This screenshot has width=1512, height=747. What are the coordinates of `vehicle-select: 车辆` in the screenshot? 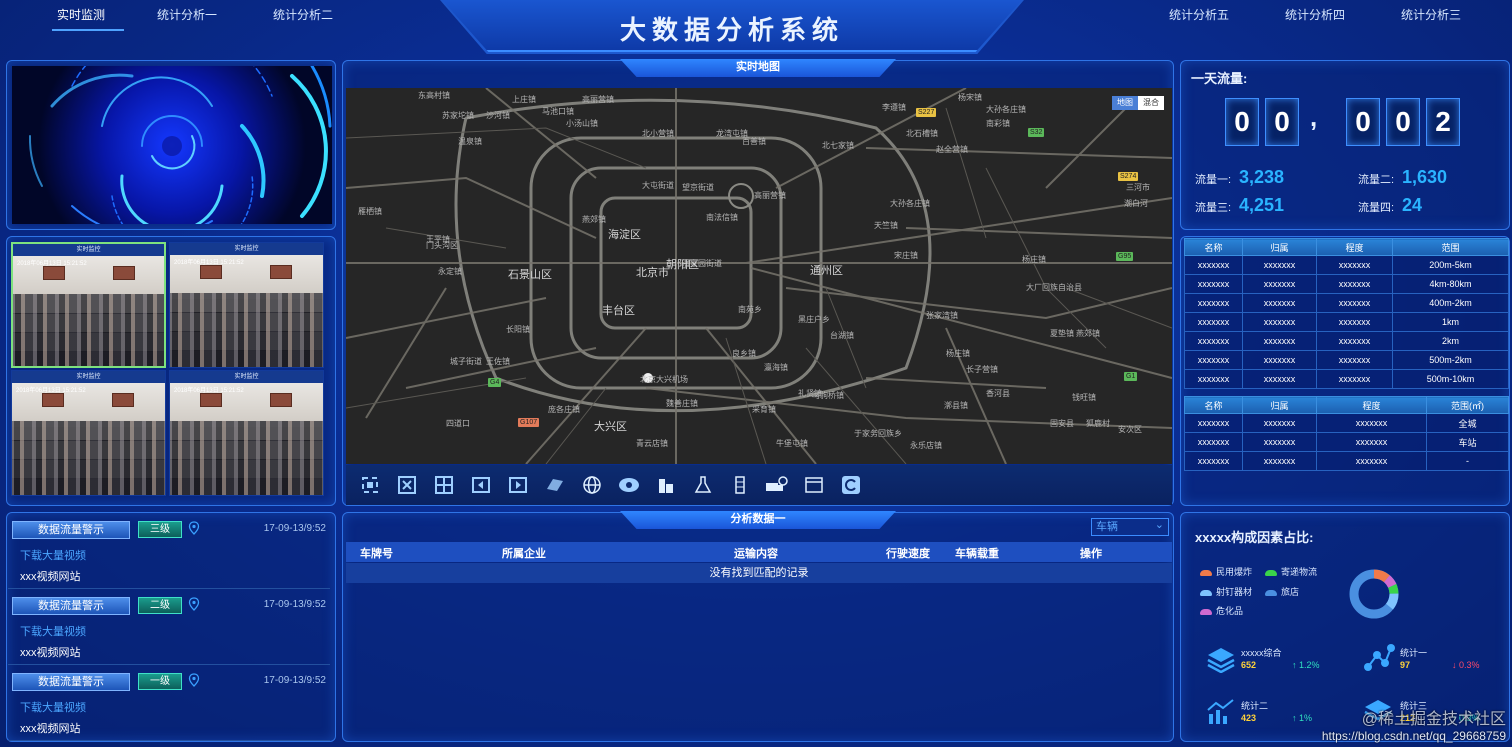 It's located at (1130, 526).